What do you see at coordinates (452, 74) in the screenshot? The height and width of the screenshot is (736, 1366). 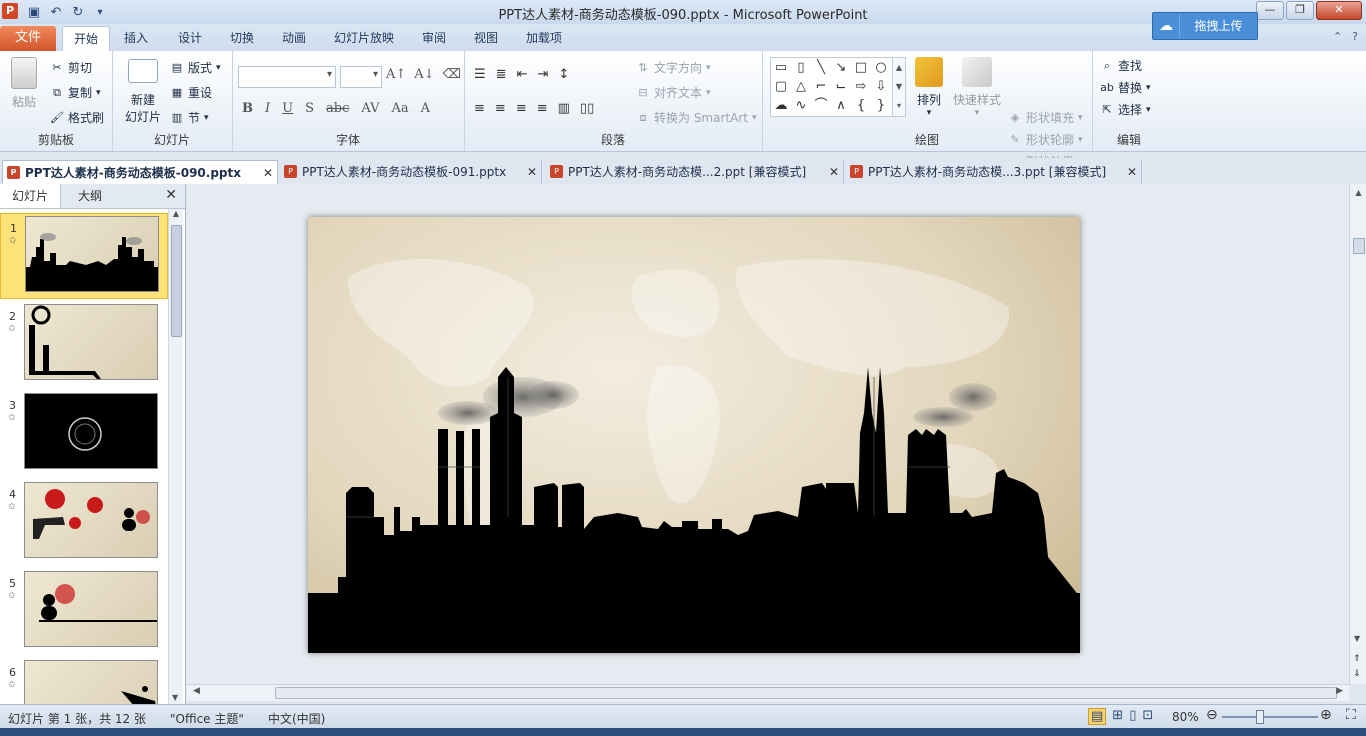 I see `clear-format-icon: ⌫` at bounding box center [452, 74].